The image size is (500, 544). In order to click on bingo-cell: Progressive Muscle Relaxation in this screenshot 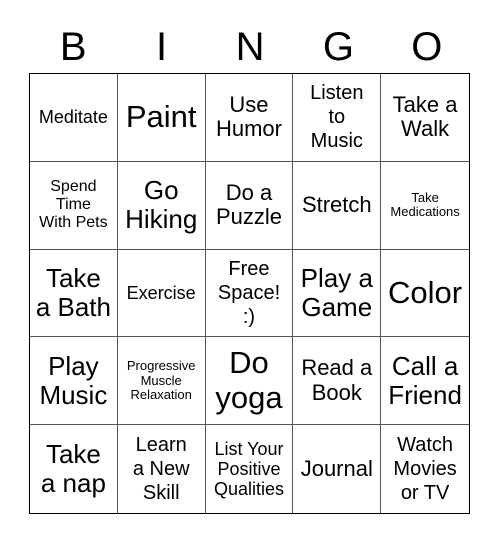, I will do `click(161, 381)`.